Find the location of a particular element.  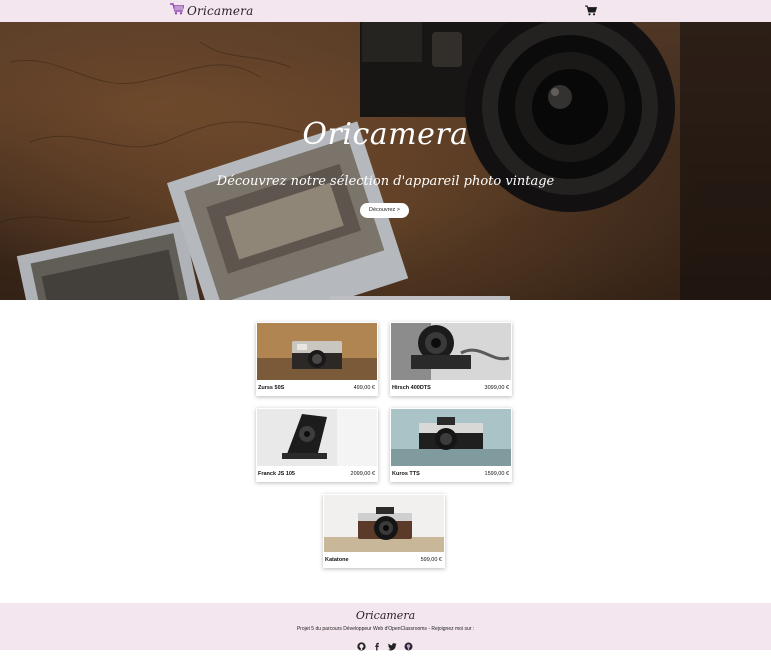

discover-button: Découvrez > is located at coordinates (384, 210).